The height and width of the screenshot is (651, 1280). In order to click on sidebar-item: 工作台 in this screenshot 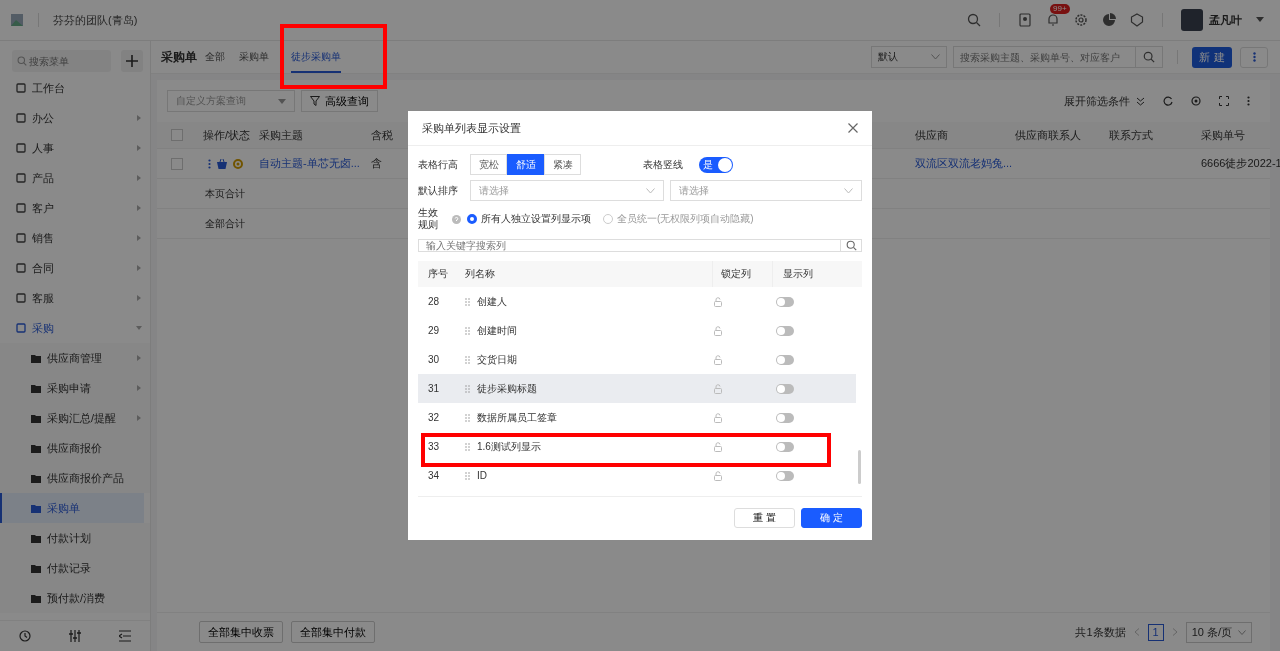, I will do `click(75, 88)`.